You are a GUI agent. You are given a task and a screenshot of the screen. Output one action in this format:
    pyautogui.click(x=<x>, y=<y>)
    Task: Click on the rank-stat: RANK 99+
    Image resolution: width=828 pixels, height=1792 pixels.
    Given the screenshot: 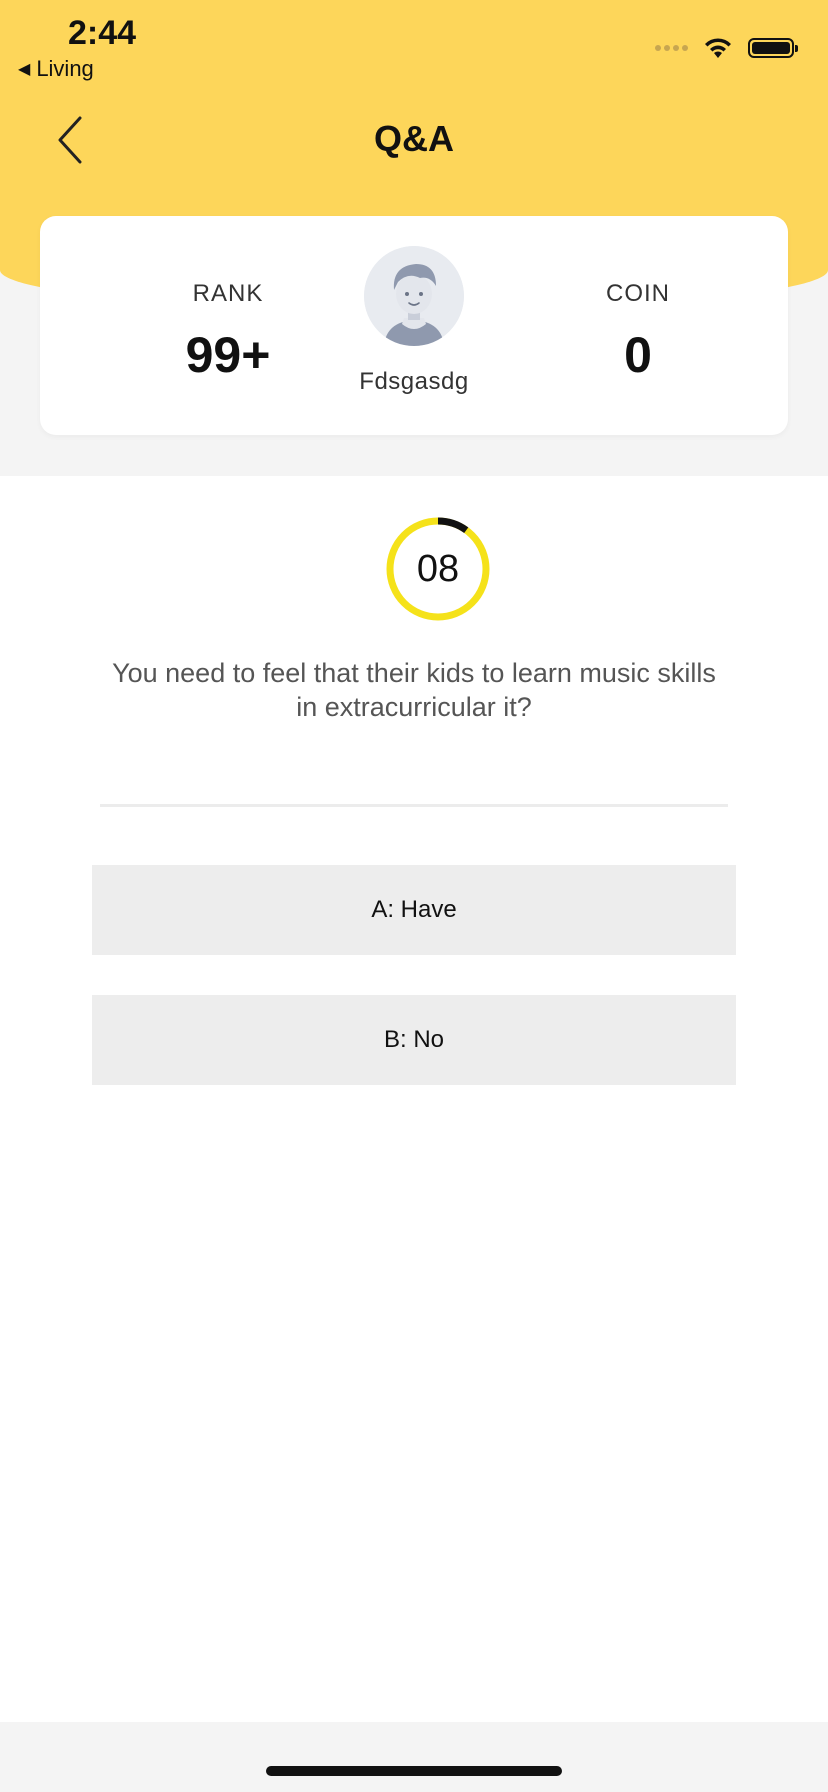 What is the action you would take?
    pyautogui.click(x=228, y=332)
    